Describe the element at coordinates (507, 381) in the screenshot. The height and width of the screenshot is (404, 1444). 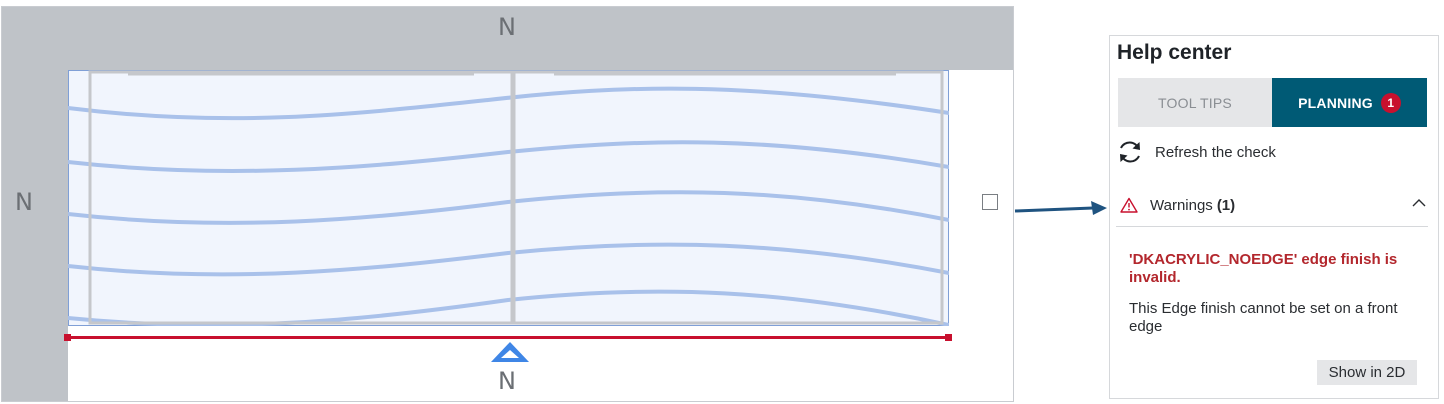
I see `north-marker-bottom: N` at that location.